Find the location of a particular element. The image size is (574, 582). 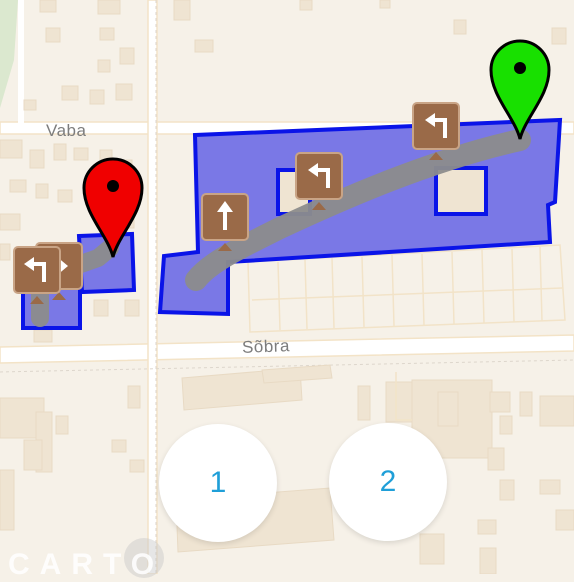

park-area is located at coordinates (9, 54).